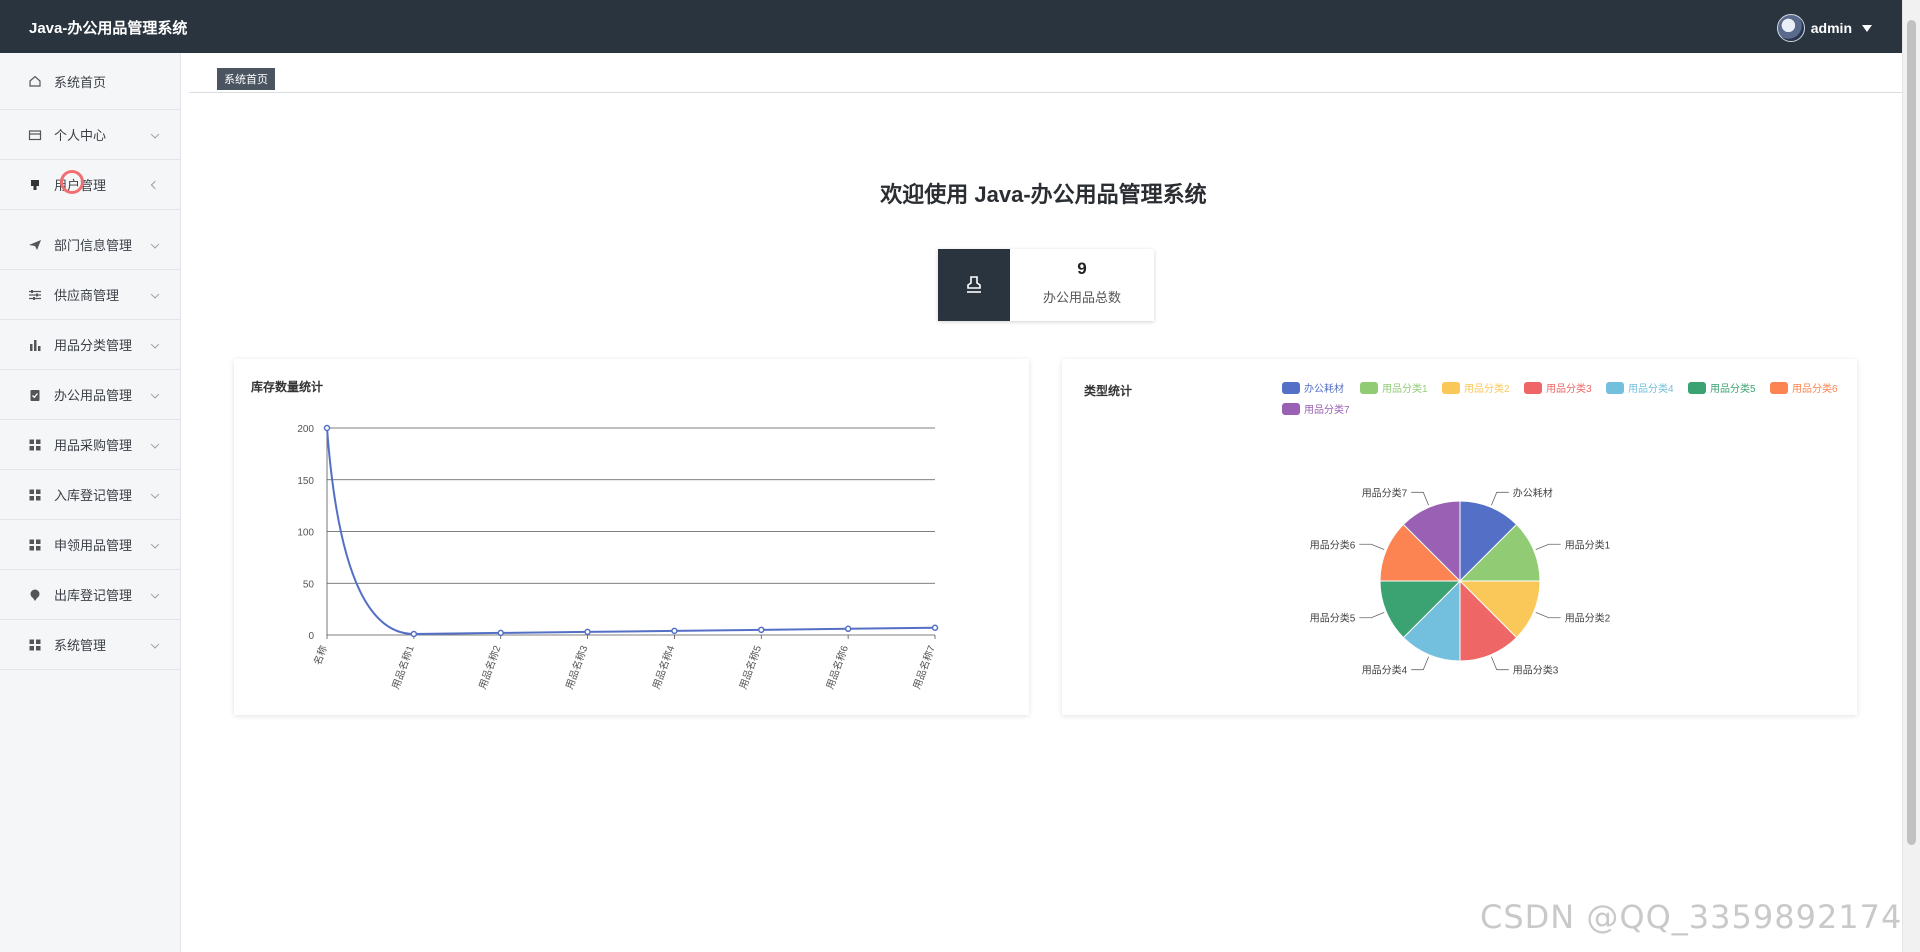  I want to click on legend-label: 用品分类3, so click(1569, 388).